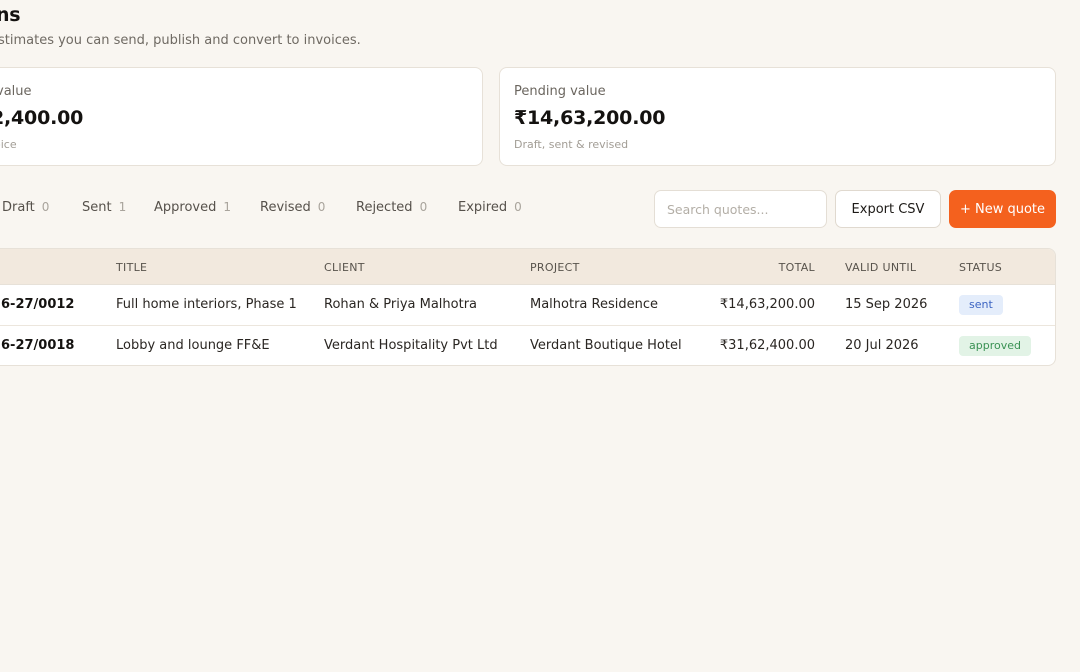  Describe the element at coordinates (560, 91) in the screenshot. I see `stat-label: Pending value` at that location.